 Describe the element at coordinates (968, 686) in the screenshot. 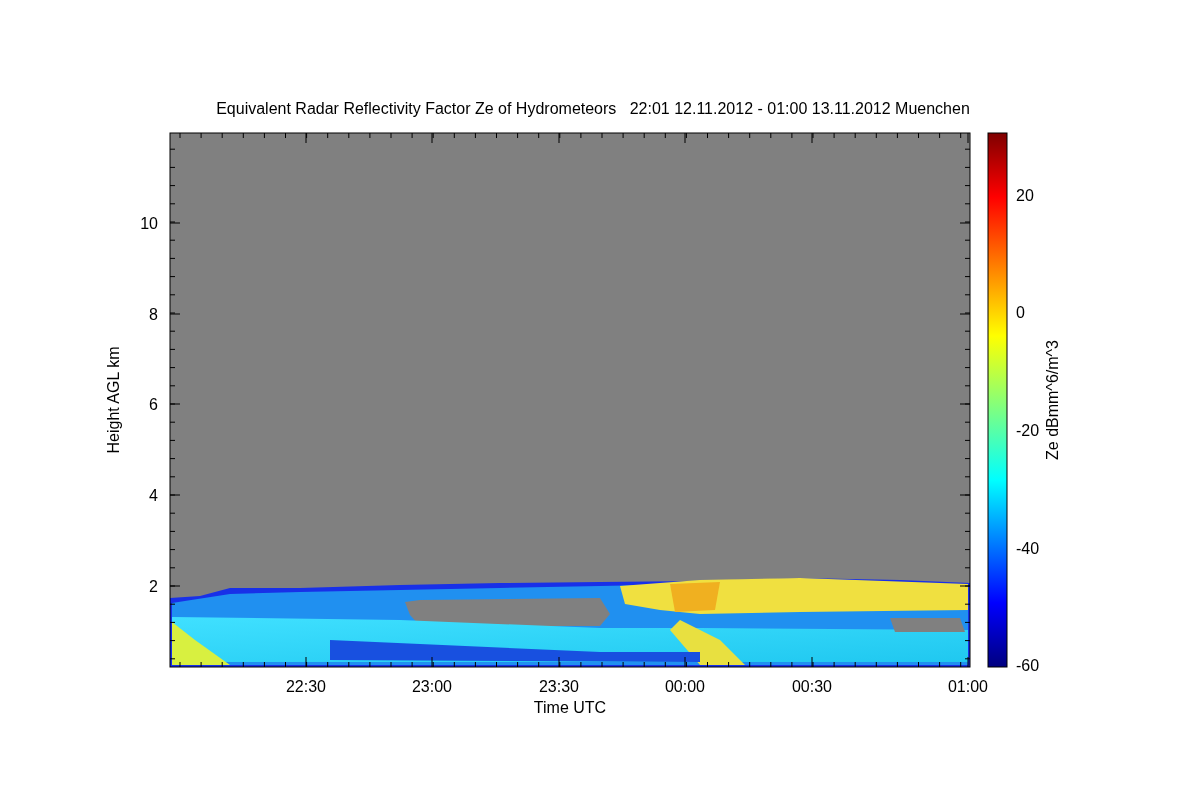

I see `x-tick-label: 01:00` at that location.